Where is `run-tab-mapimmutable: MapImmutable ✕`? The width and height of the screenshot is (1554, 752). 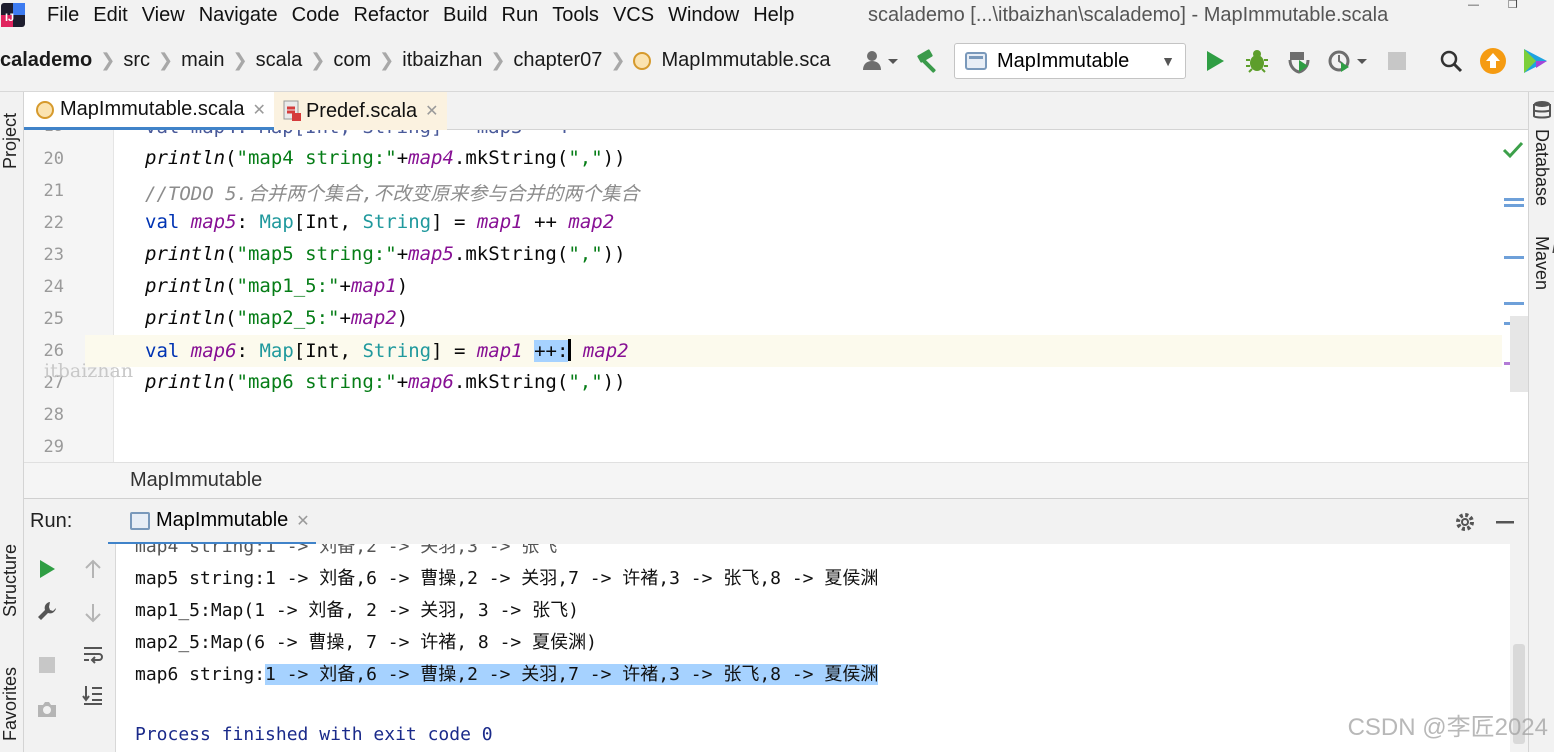
run-tab-mapimmutable: MapImmutable ✕ is located at coordinates (212, 522).